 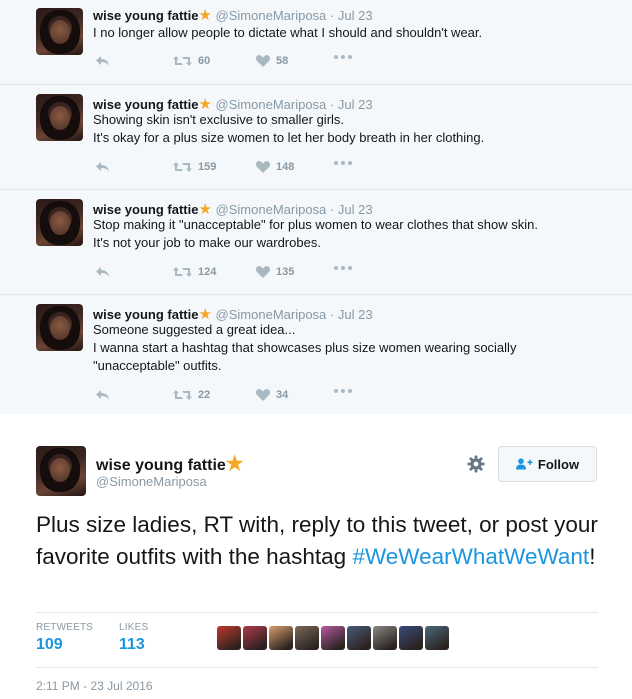 What do you see at coordinates (207, 242) in the screenshot?
I see `tweet-text-line: It's not your job to make our wardrobes.` at bounding box center [207, 242].